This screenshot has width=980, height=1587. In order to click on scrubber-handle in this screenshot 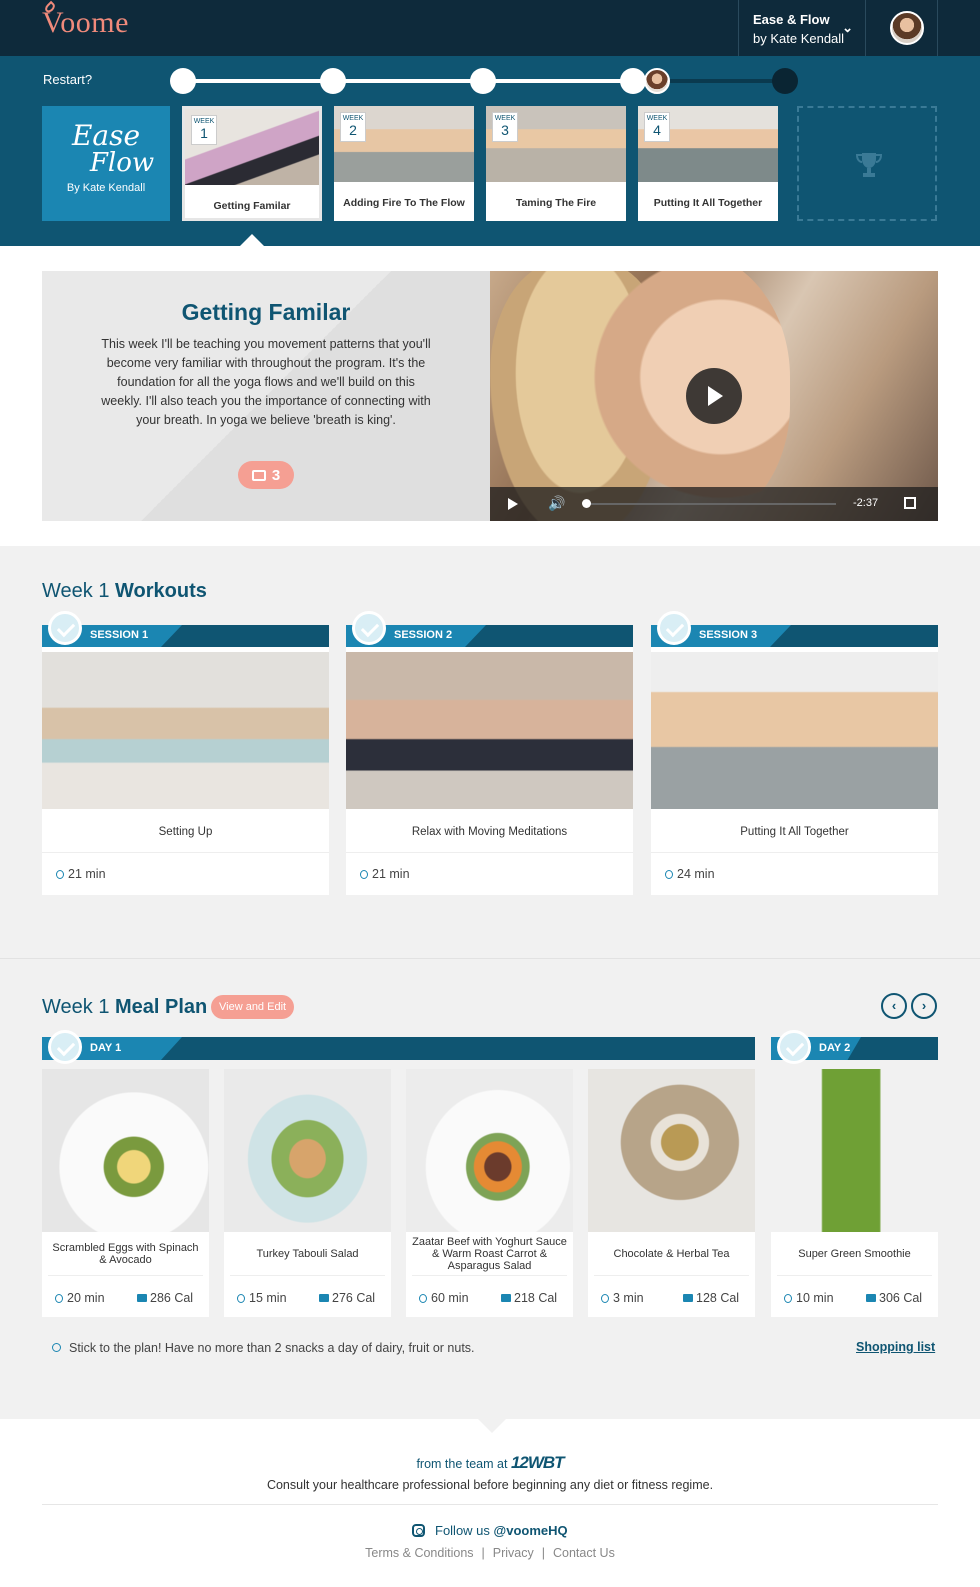, I will do `click(586, 503)`.